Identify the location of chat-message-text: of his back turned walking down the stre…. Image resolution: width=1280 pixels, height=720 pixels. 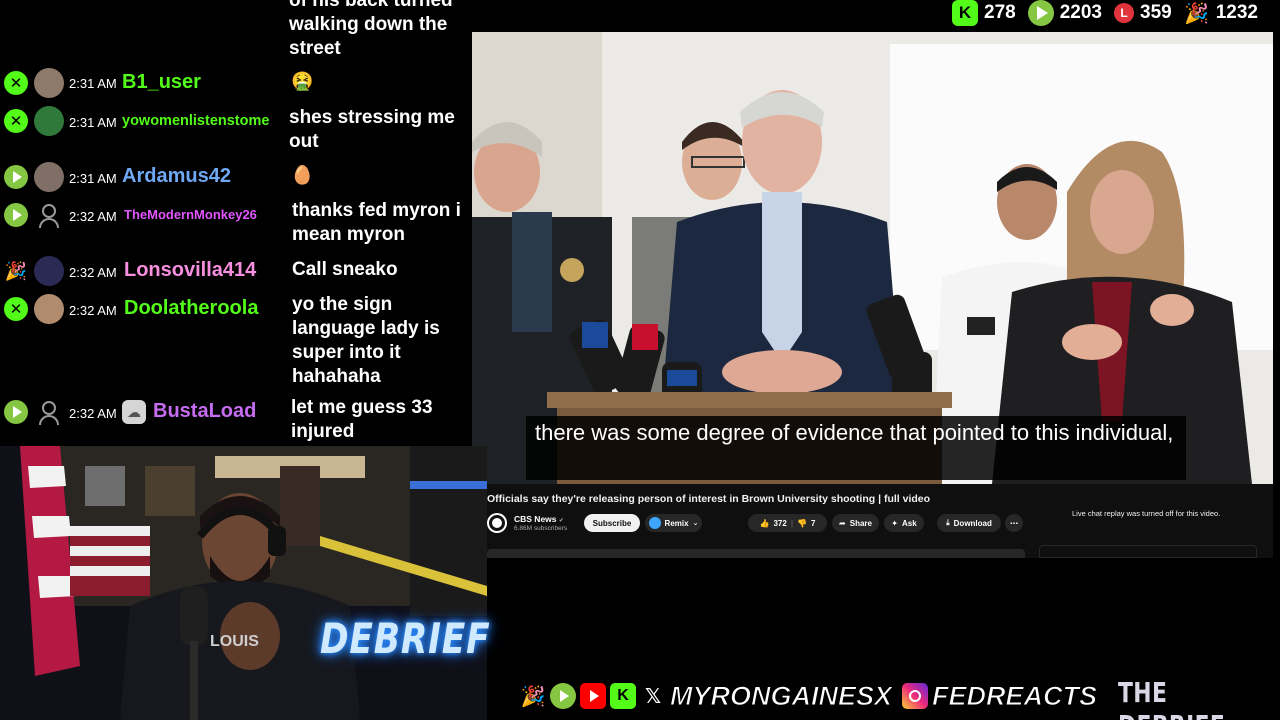
(371, 29).